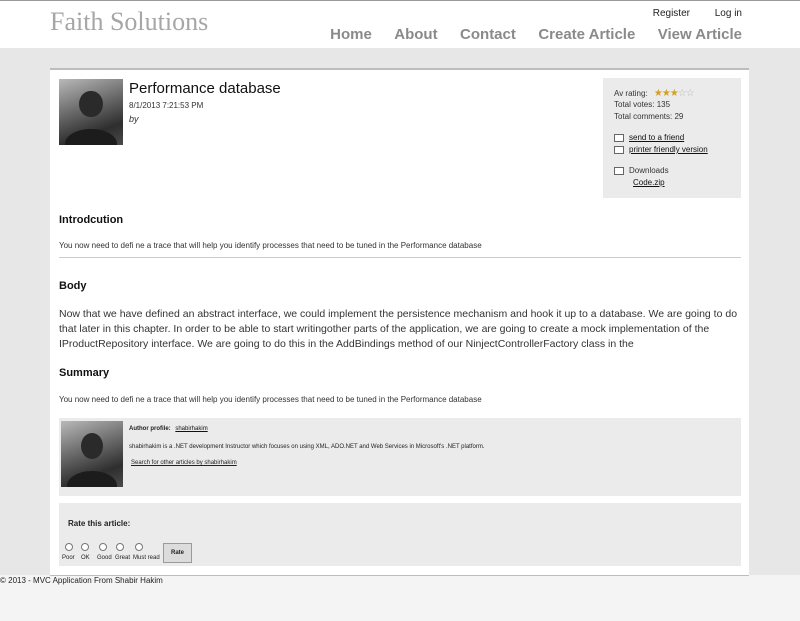  Describe the element at coordinates (146, 558) in the screenshot. I see `rate-label-must-read: Must read` at that location.